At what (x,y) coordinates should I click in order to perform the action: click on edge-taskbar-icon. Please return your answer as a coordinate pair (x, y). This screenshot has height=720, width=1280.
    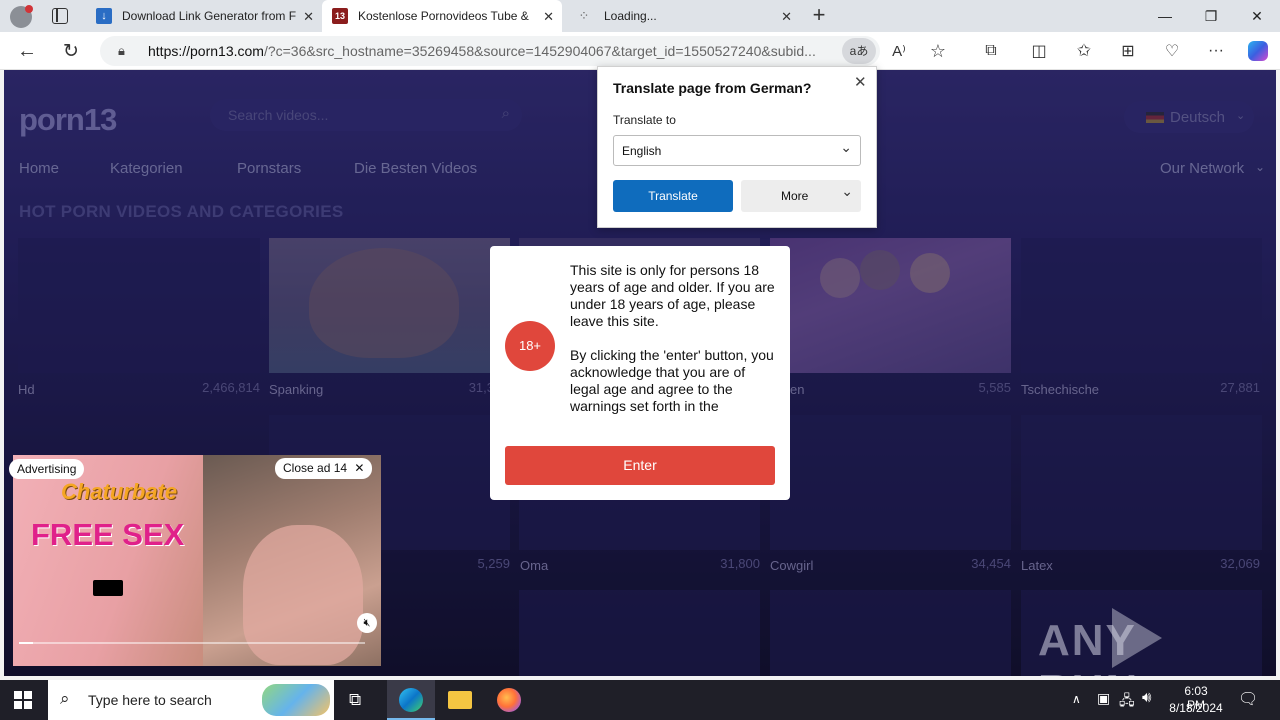
    Looking at the image, I should click on (411, 700).